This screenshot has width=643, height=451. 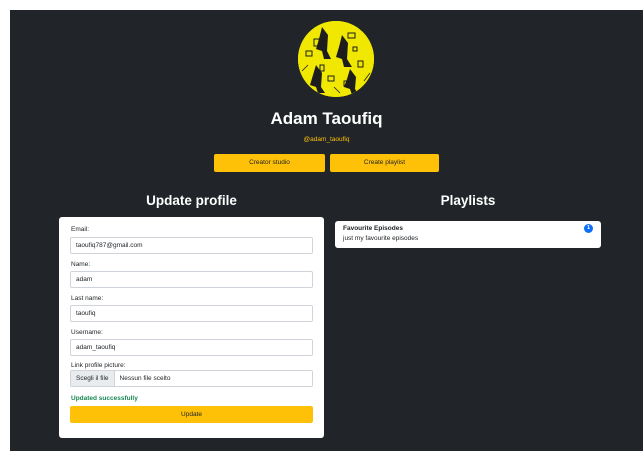 I want to click on profile-handle: @adam_taoufiq, so click(x=326, y=139).